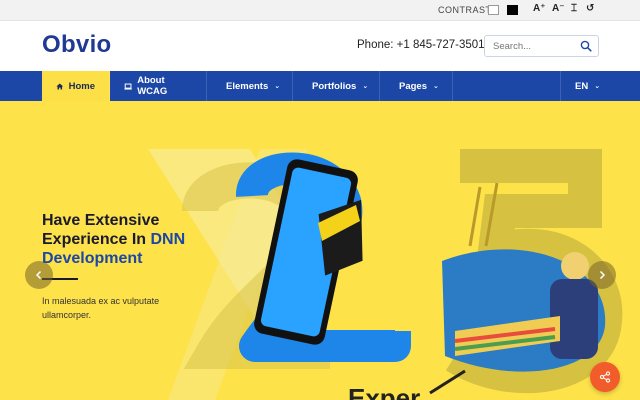 This screenshot has height=400, width=640. Describe the element at coordinates (586, 46) in the screenshot. I see `search-icon` at that location.